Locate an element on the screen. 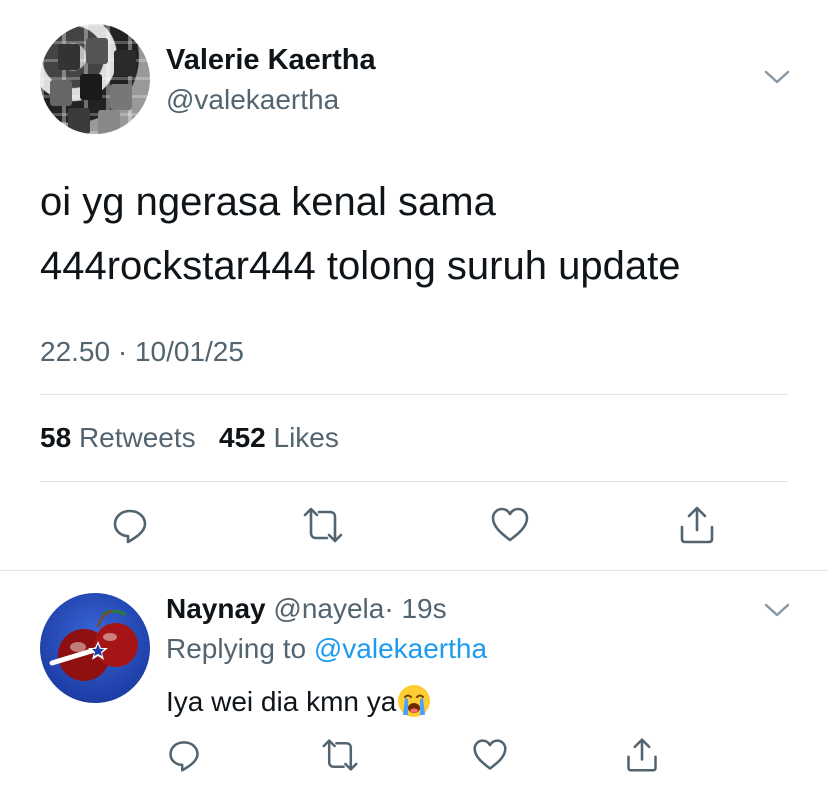 The height and width of the screenshot is (792, 828). likes-stat: 452 Likes is located at coordinates (279, 437).